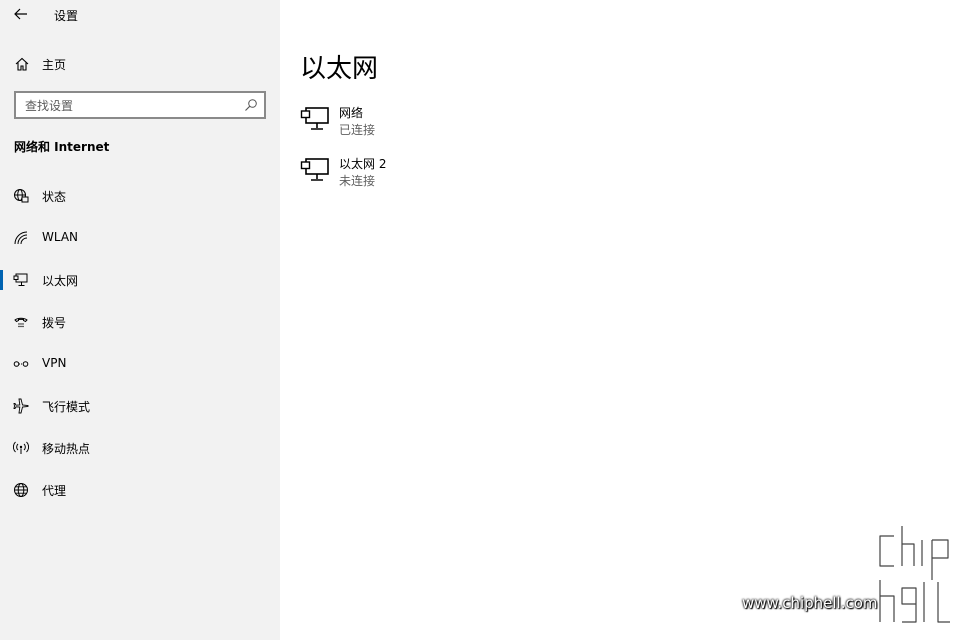 The height and width of the screenshot is (640, 980). What do you see at coordinates (20, 279) in the screenshot?
I see `ethernet-icon` at bounding box center [20, 279].